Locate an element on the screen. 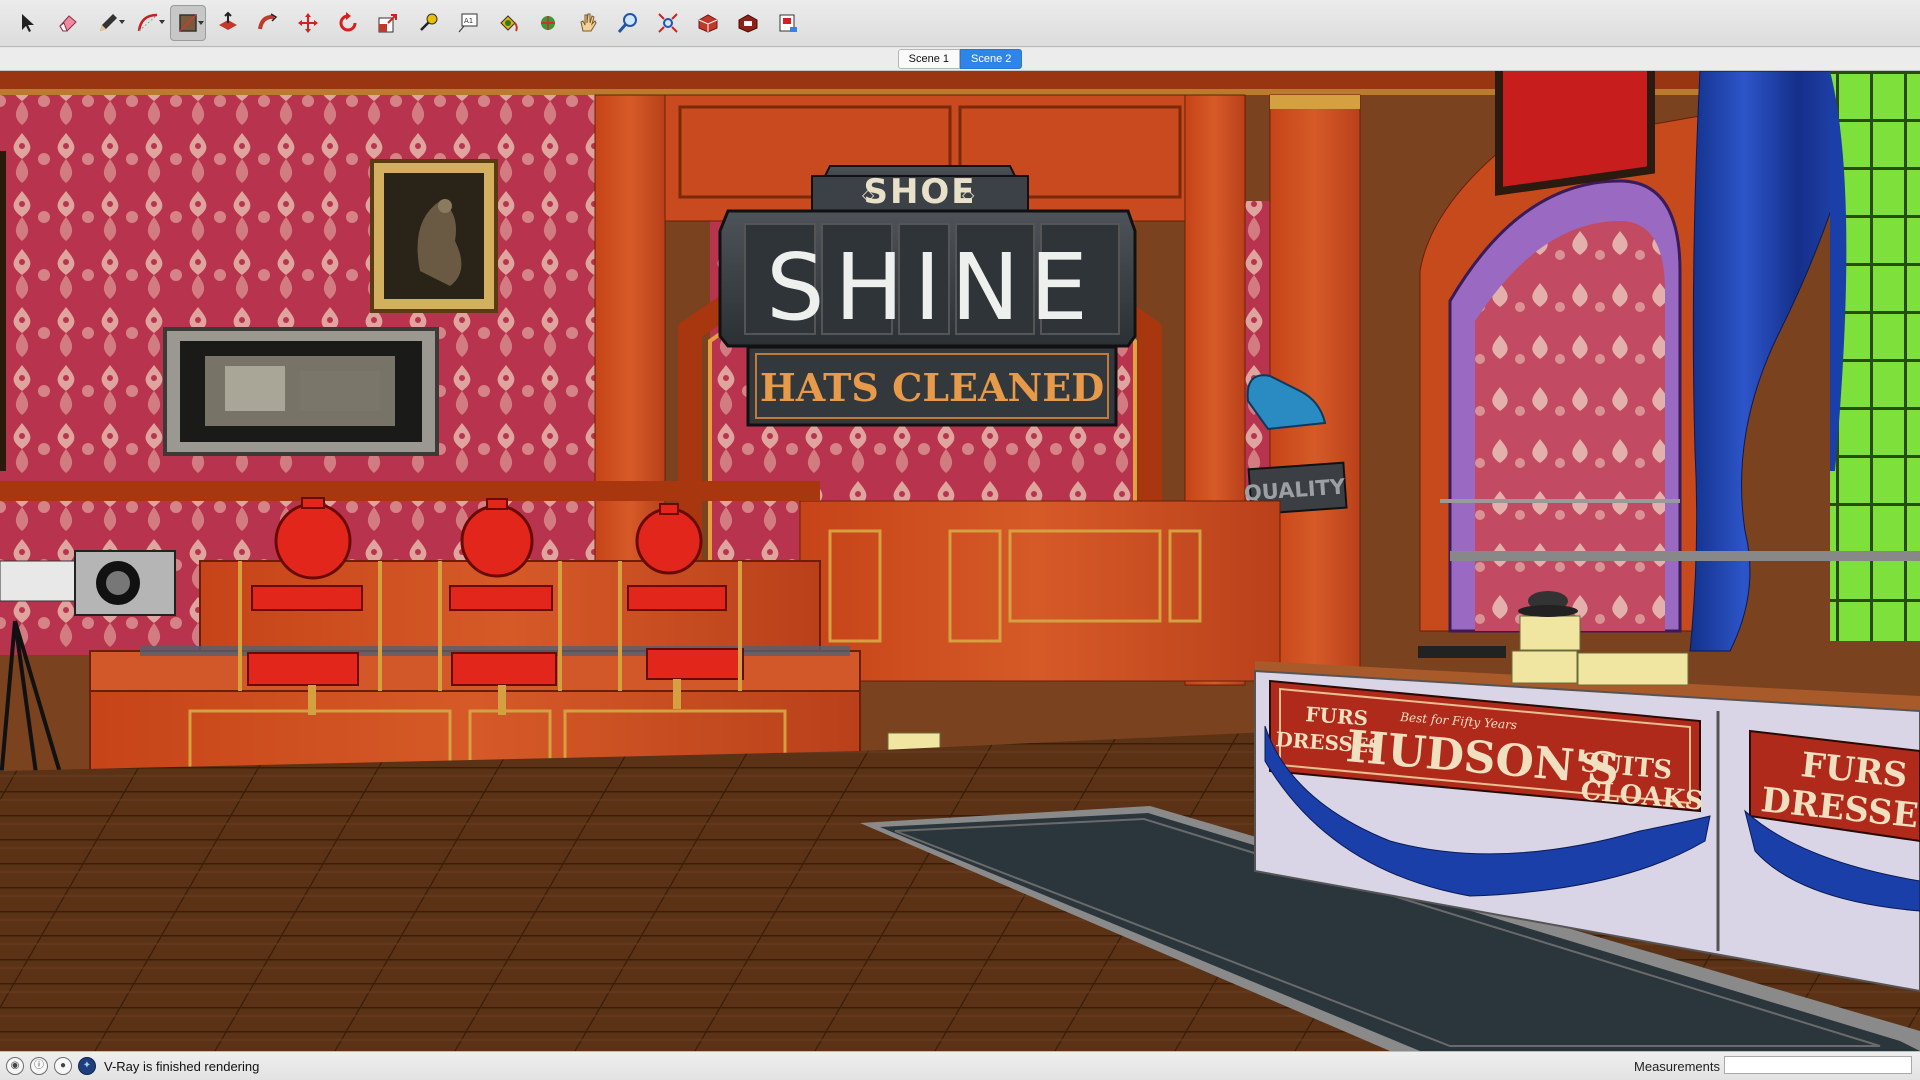 This screenshot has height=1080, width=1920. move-tool-button is located at coordinates (308, 23).